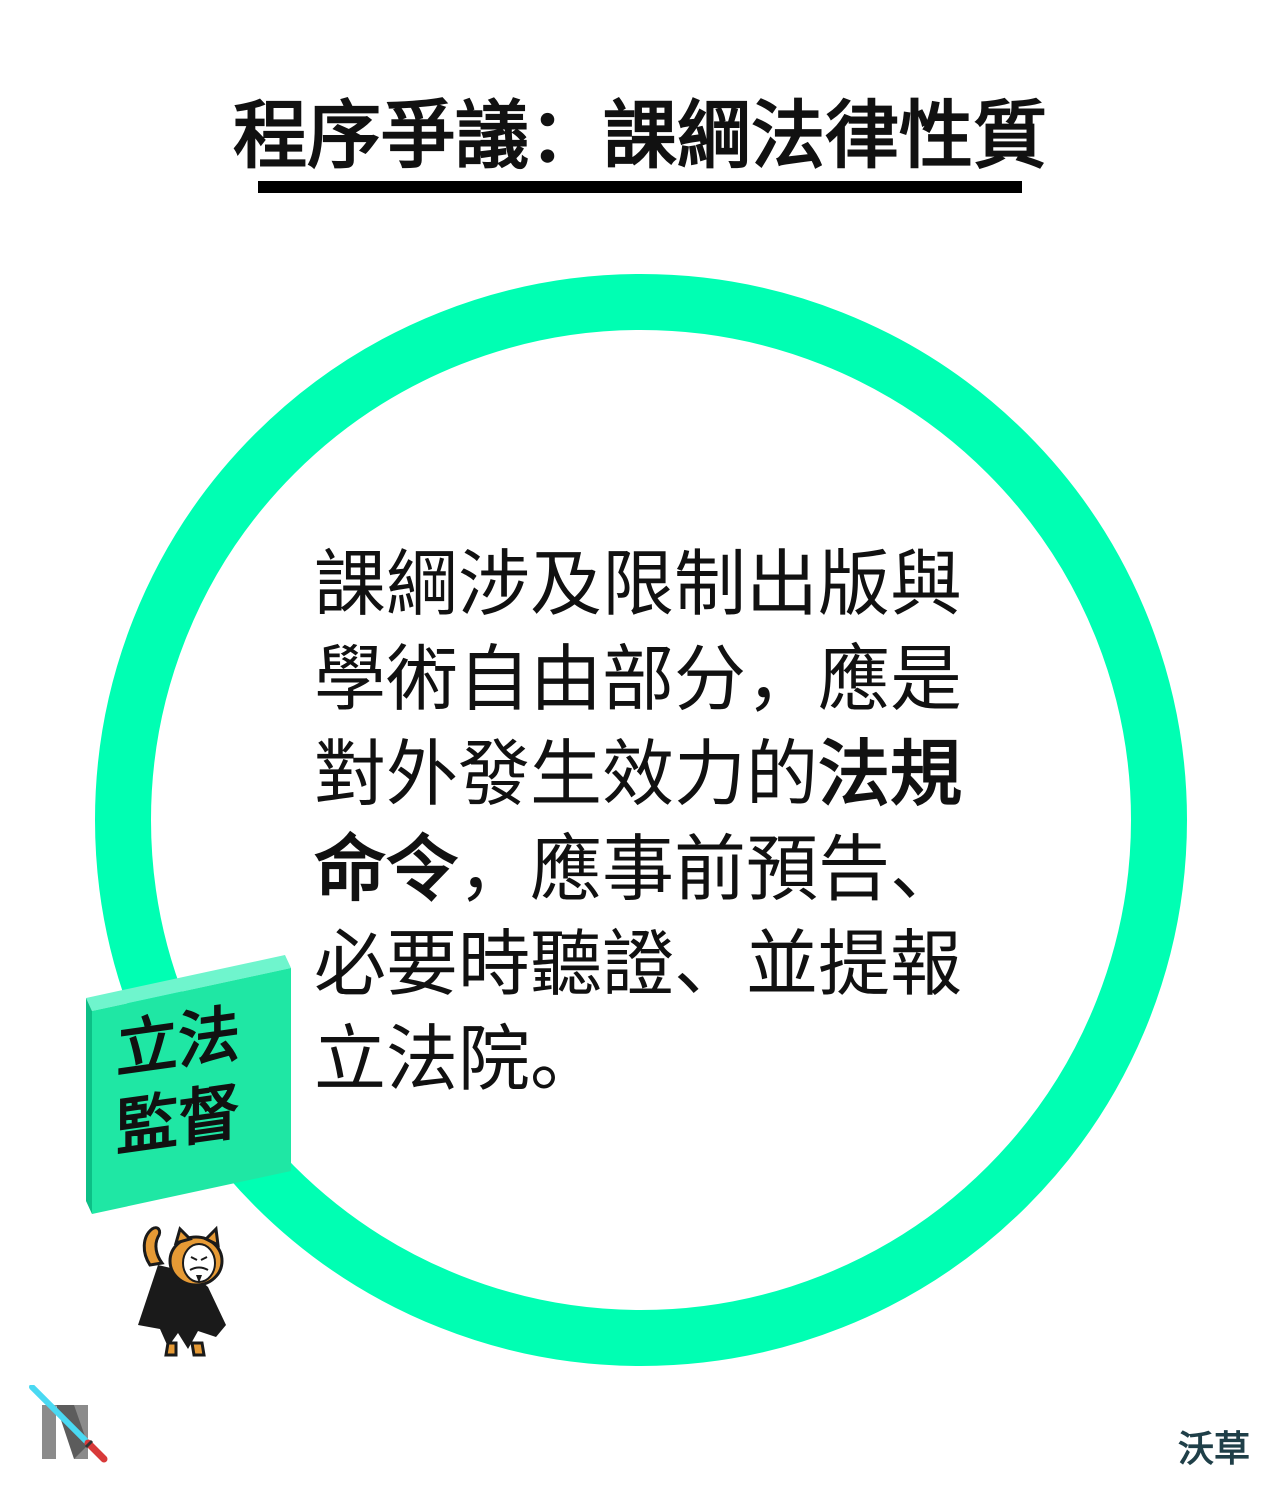 This screenshot has width=1280, height=1488. Describe the element at coordinates (1213, 1449) in the screenshot. I see `brand-name: 沃草` at that location.